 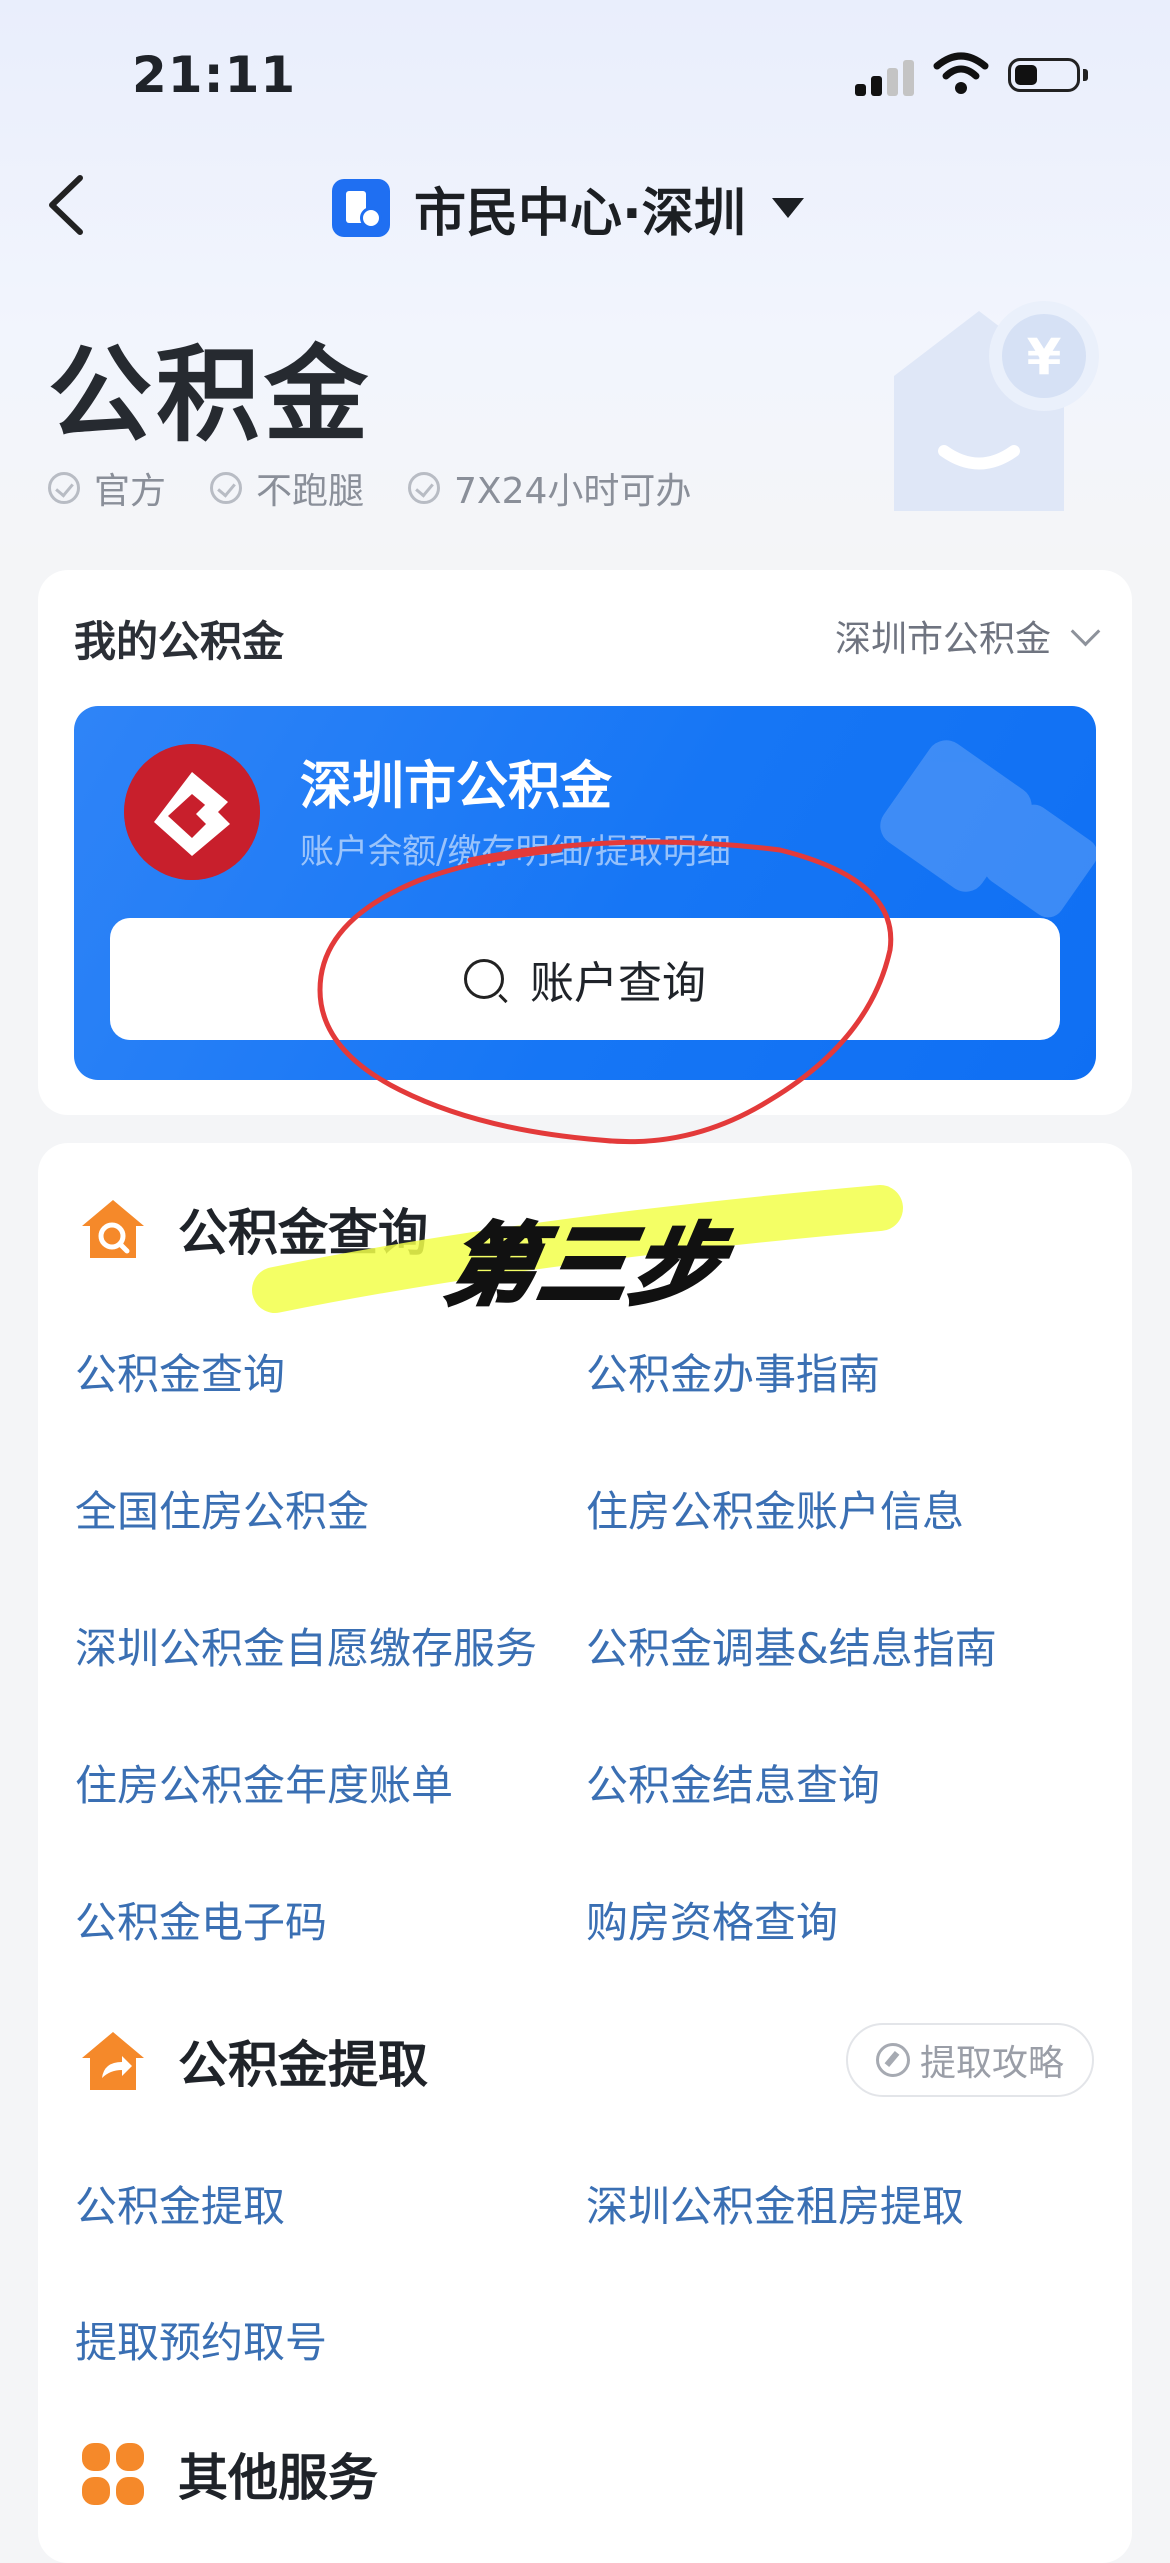 I want to click on account-query-button: 账户查询, so click(x=585, y=979).